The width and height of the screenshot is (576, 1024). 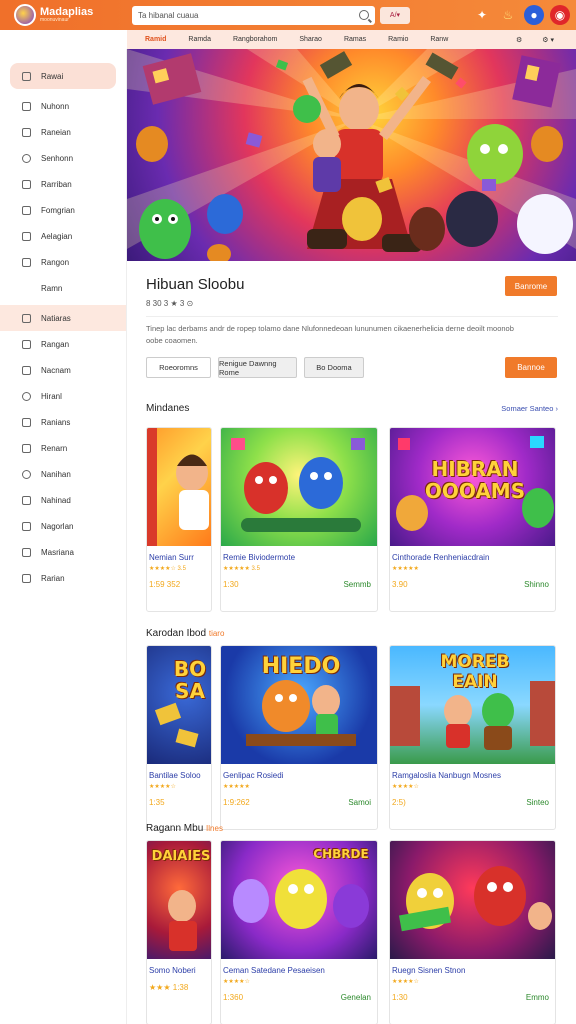 What do you see at coordinates (439, 39) in the screenshot?
I see `subnav-item-6: Ranw` at bounding box center [439, 39].